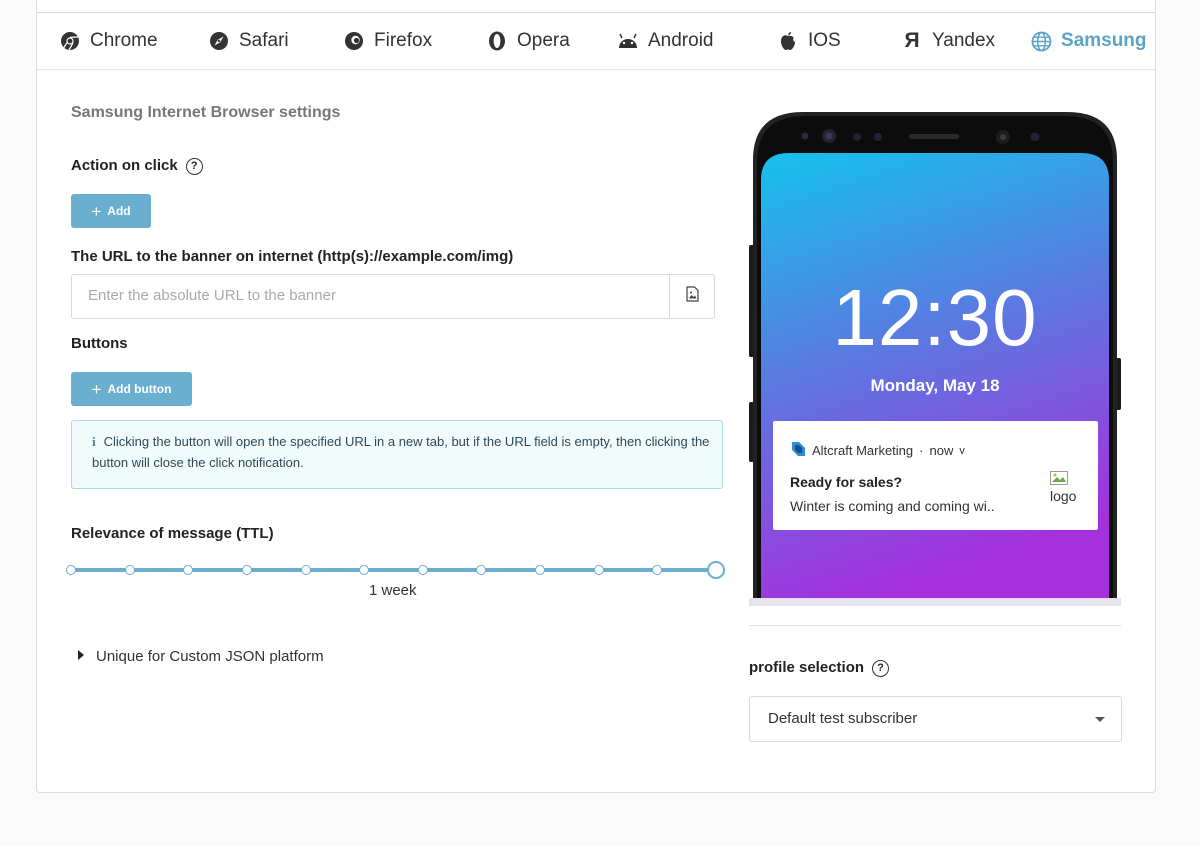 The image size is (1200, 846). I want to click on tab-safari: Safari, so click(248, 41).